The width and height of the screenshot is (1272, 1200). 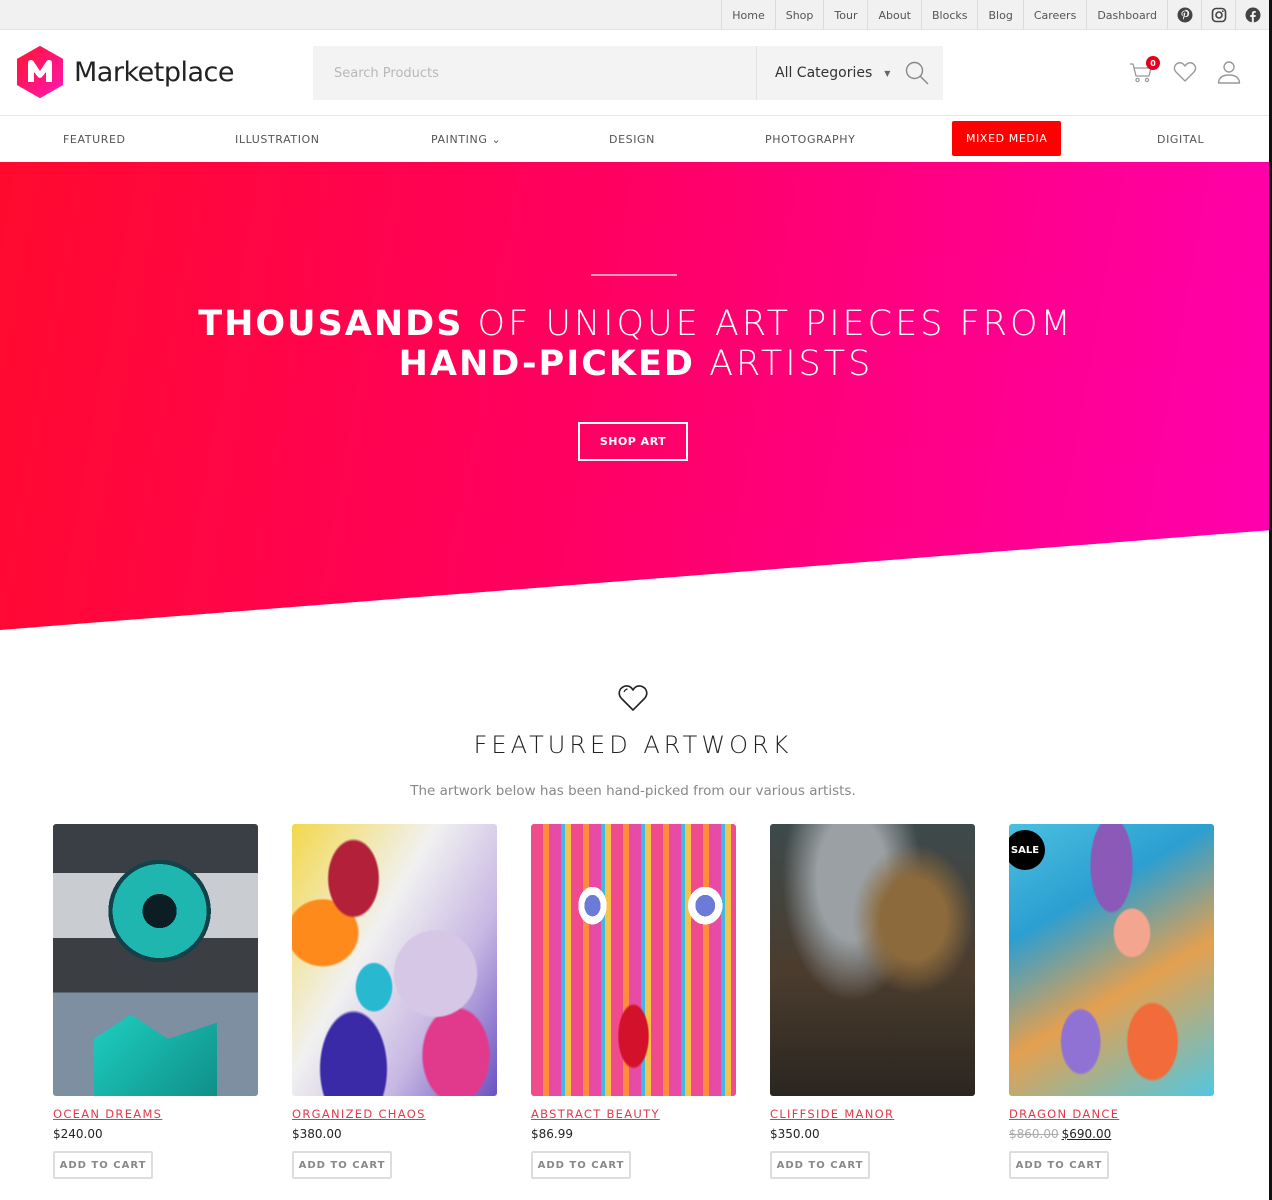 I want to click on facebook-link, so click(x=1252, y=15).